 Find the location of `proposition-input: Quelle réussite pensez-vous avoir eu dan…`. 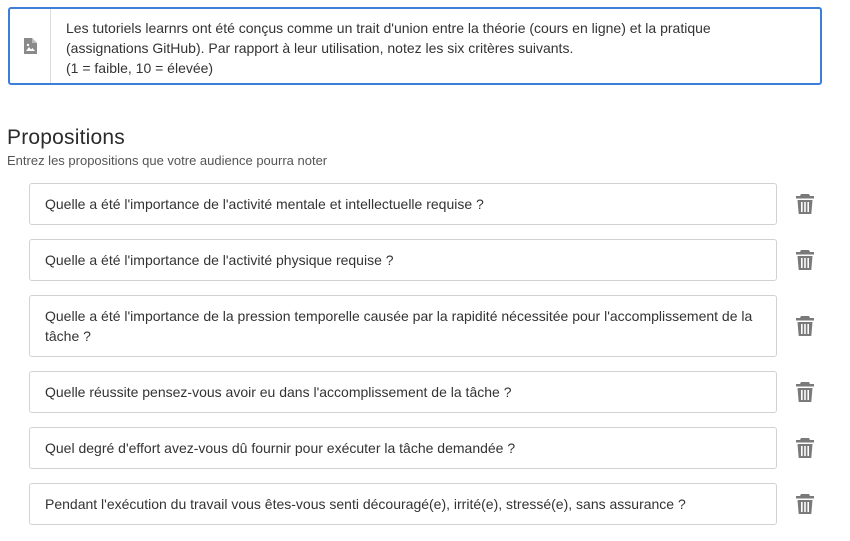

proposition-input: Quelle réussite pensez-vous avoir eu dan… is located at coordinates (403, 392).